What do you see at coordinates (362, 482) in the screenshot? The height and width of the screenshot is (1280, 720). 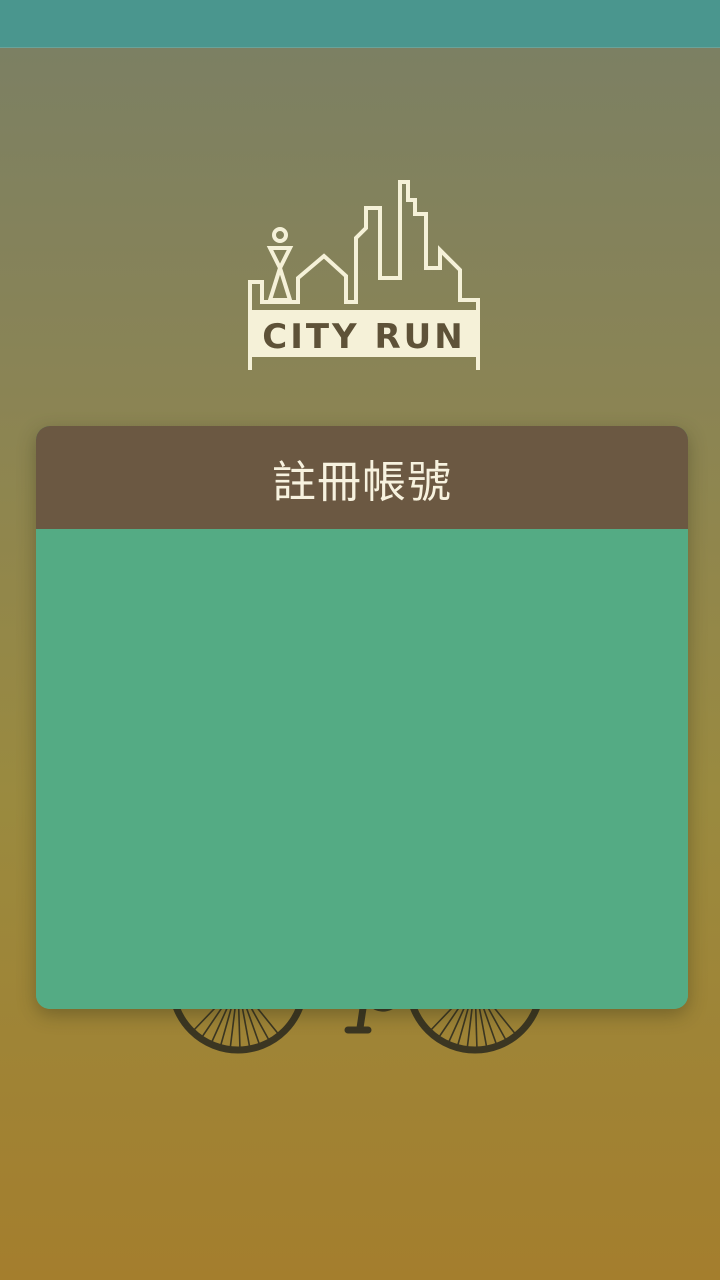 I see `register-title: 註冊帳號` at bounding box center [362, 482].